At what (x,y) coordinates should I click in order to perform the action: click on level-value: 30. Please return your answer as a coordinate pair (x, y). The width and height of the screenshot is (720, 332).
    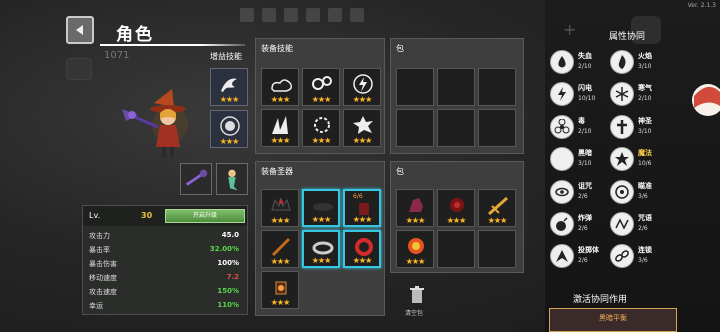
    Looking at the image, I should click on (147, 215).